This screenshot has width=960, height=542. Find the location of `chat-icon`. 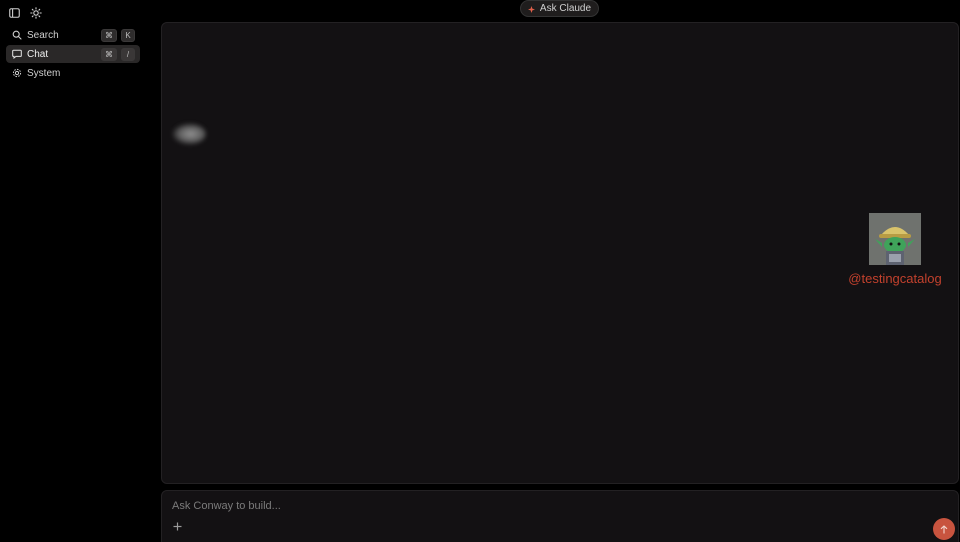

chat-icon is located at coordinates (16, 54).